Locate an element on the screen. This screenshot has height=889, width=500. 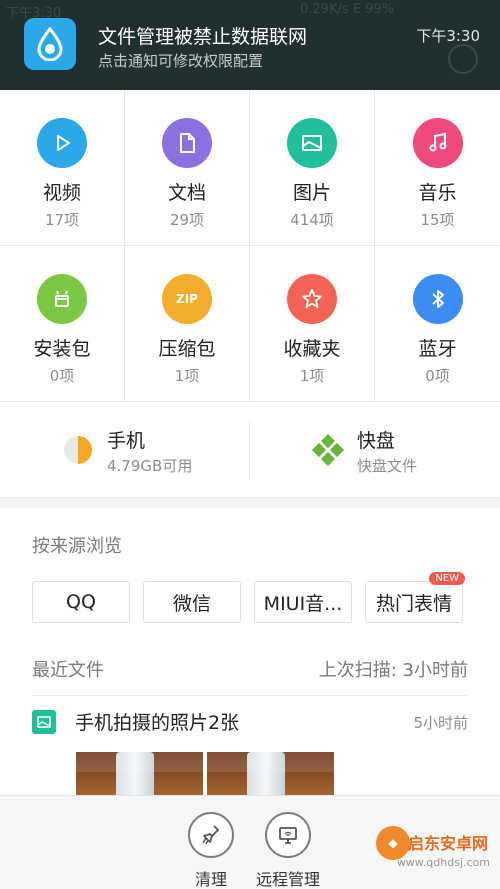
remote-manage-label: 远程管理 is located at coordinates (287, 879).